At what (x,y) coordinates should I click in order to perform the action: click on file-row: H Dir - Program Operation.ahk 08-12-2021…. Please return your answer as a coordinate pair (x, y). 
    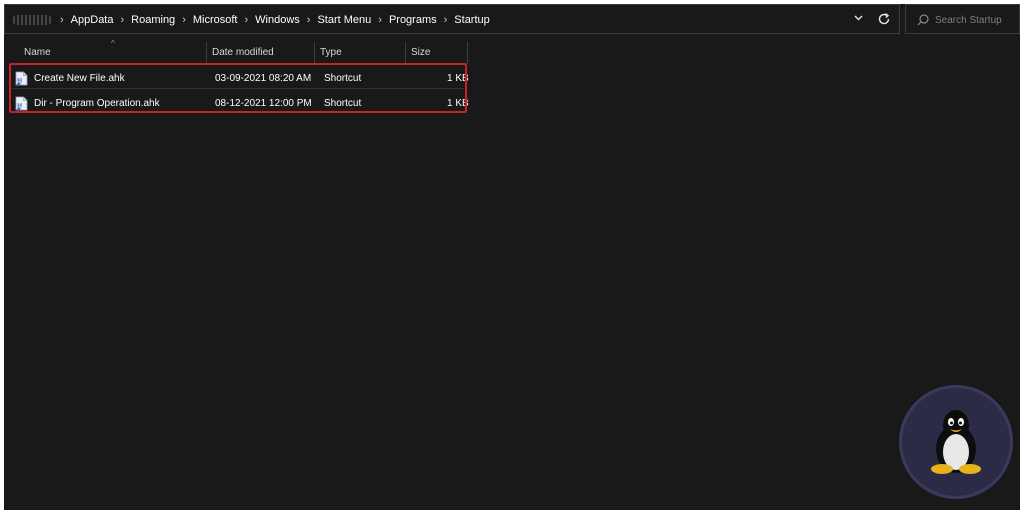
    Looking at the image, I should click on (239, 104).